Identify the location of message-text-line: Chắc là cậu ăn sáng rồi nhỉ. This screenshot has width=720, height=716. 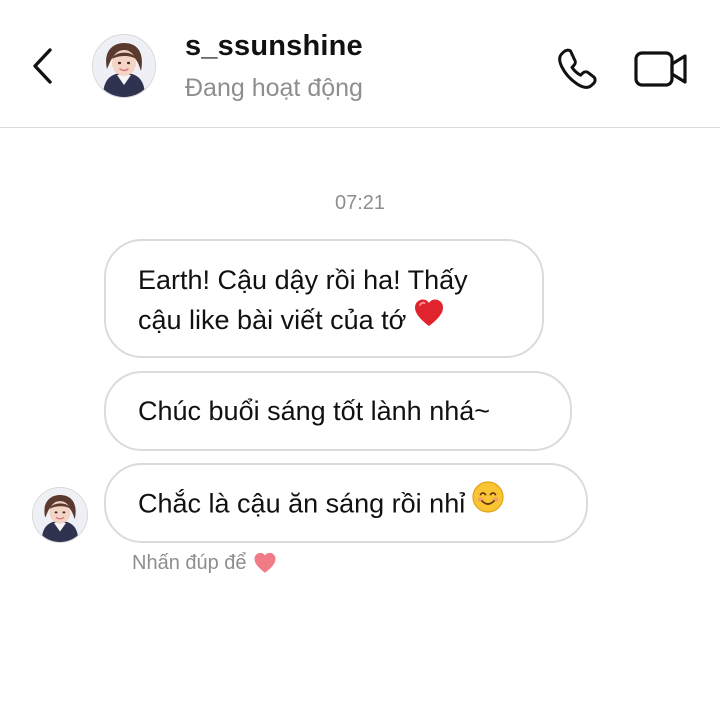
(302, 503).